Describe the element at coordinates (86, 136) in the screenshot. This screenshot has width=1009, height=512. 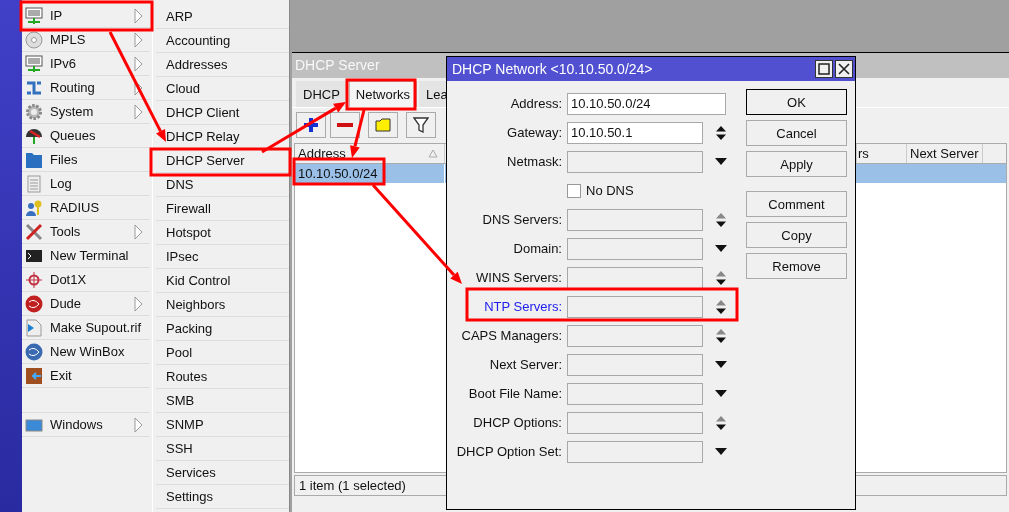
I see `menu-item: Queues` at that location.